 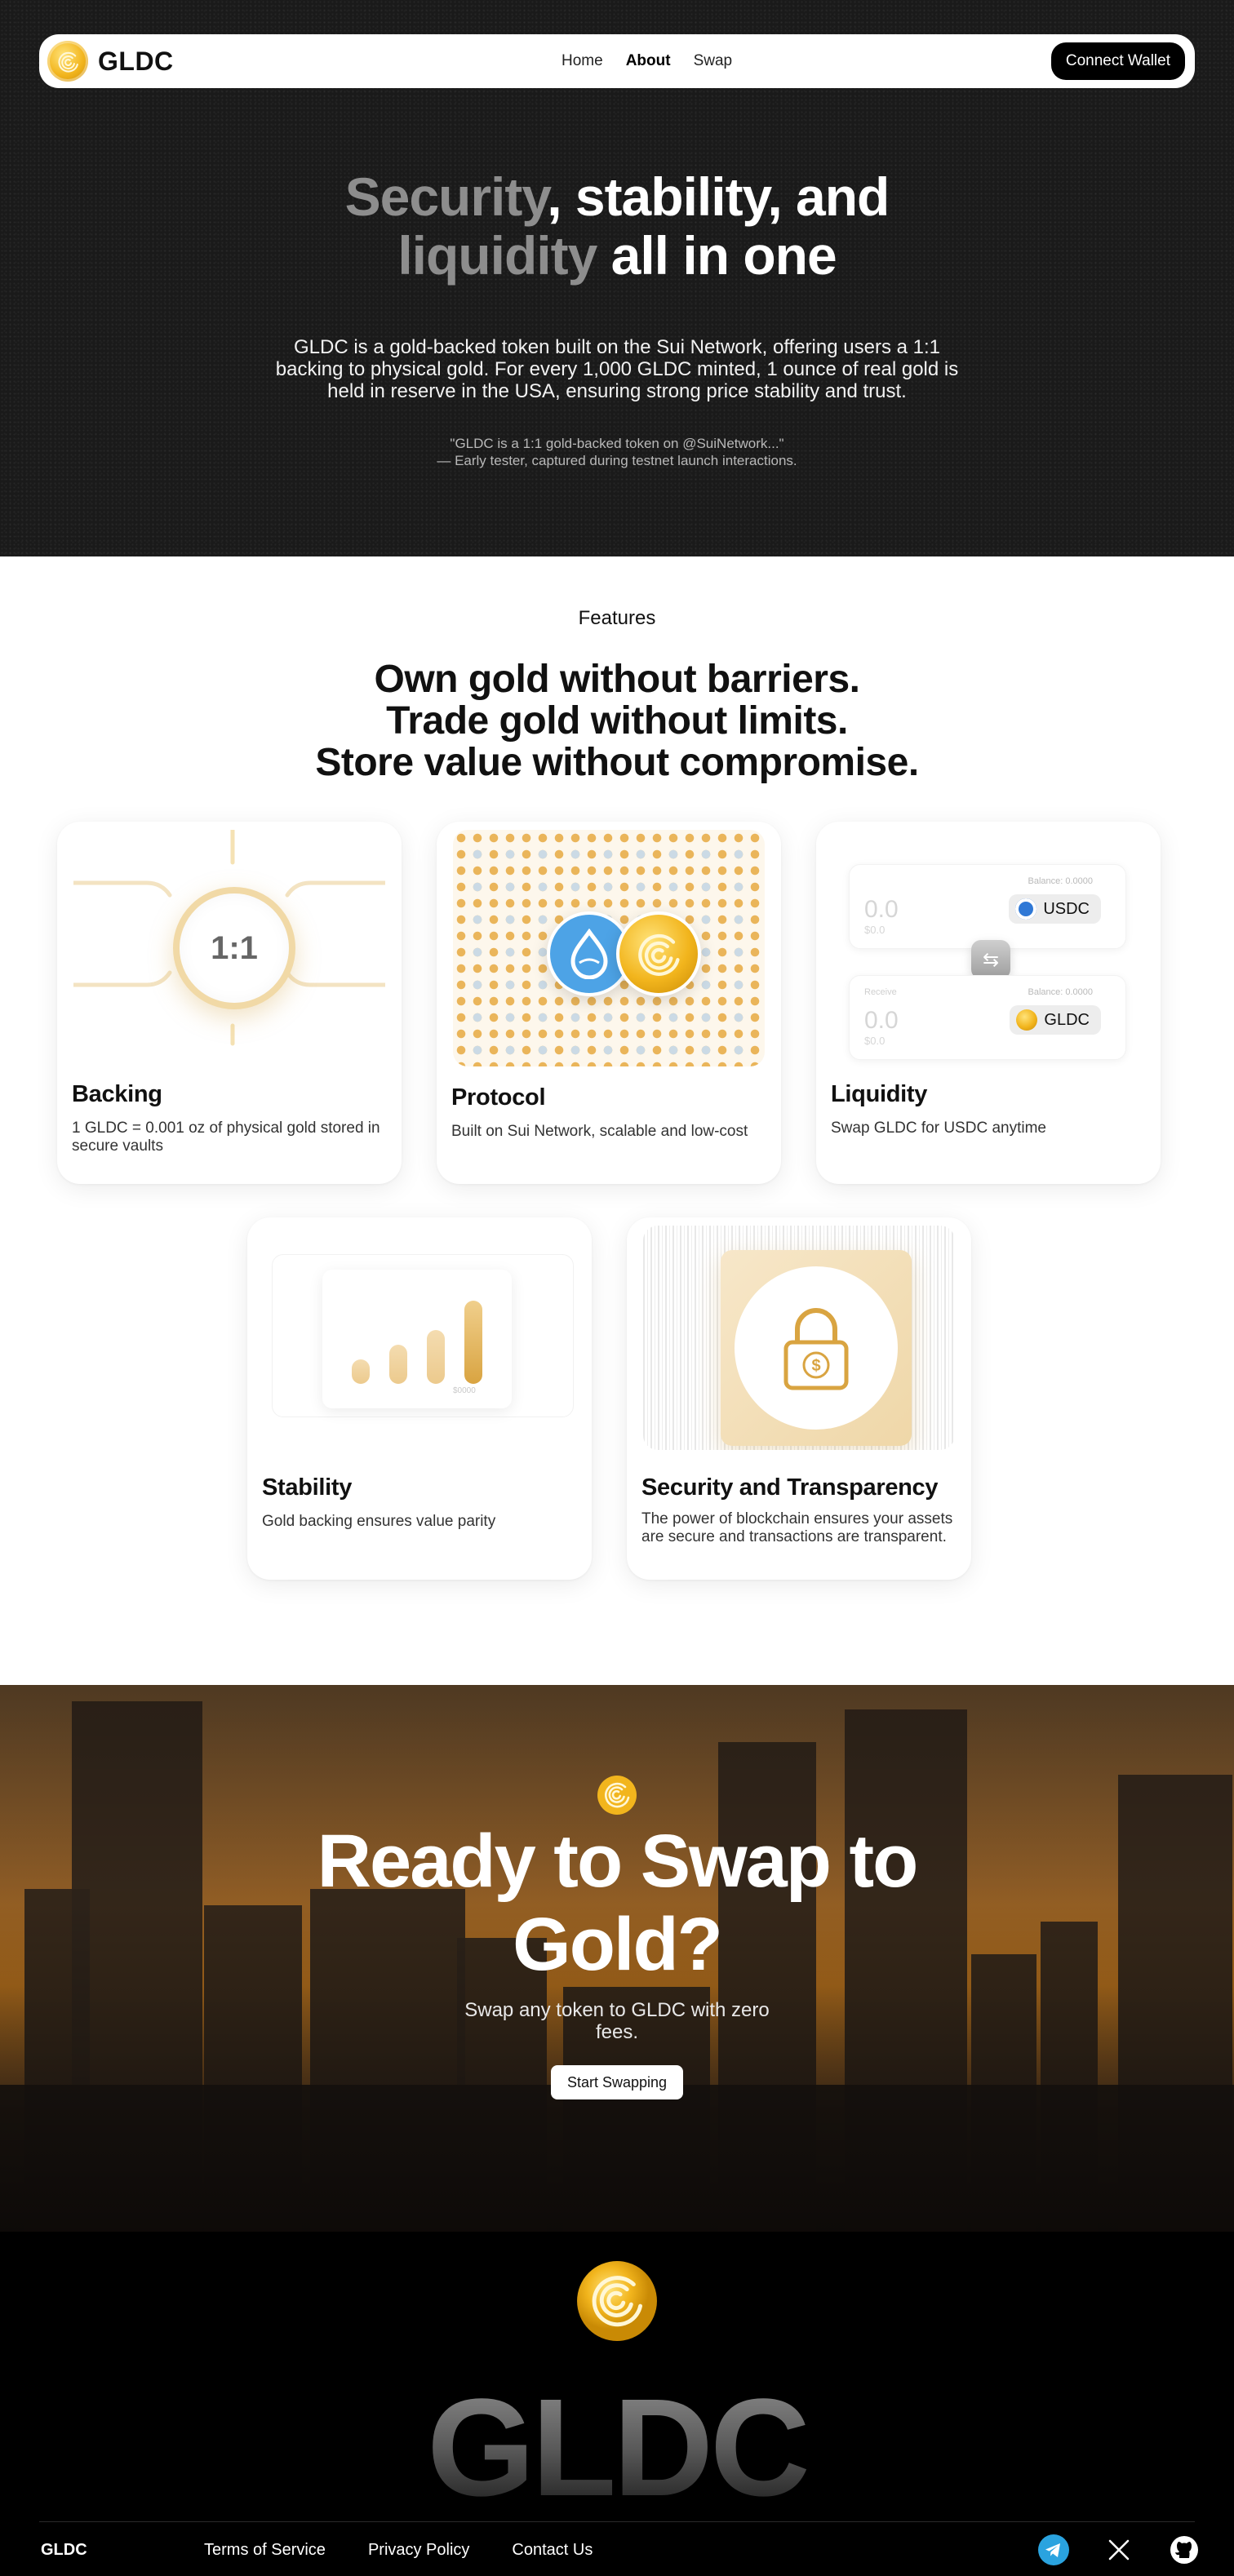 What do you see at coordinates (582, 61) in the screenshot?
I see `nav-link-home: Home` at bounding box center [582, 61].